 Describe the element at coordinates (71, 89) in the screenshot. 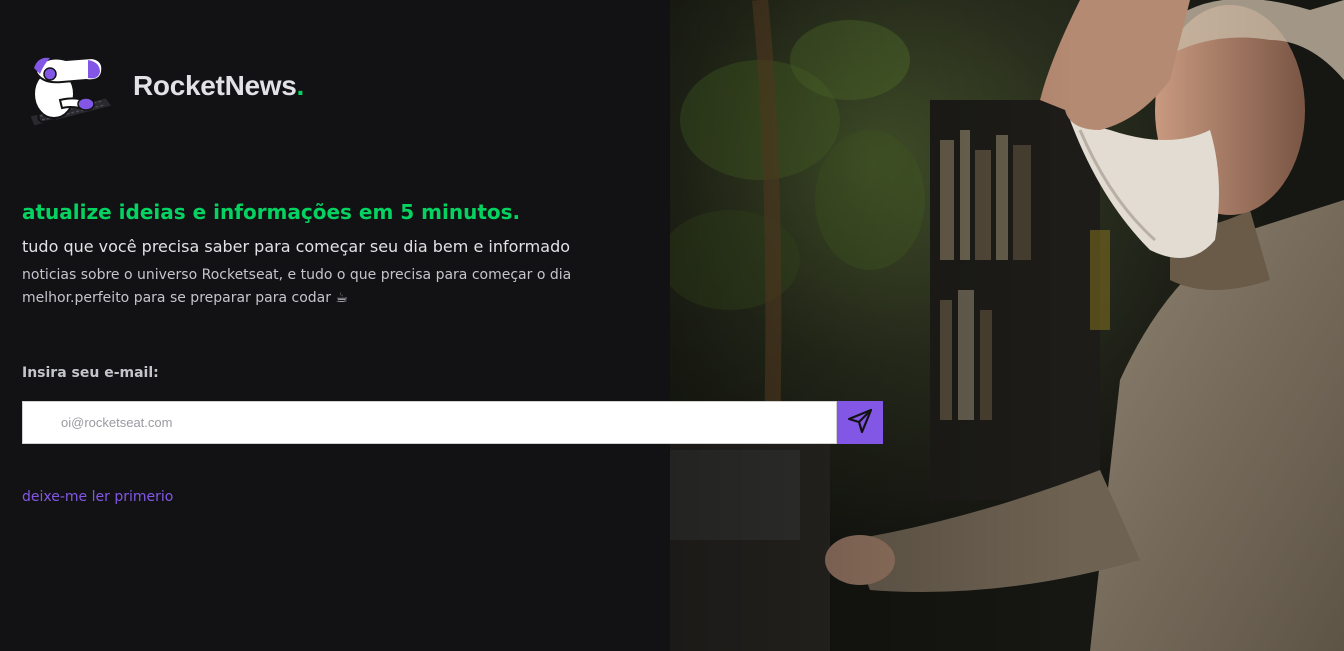

I see `astronaut-keyboard-logo-icon` at that location.